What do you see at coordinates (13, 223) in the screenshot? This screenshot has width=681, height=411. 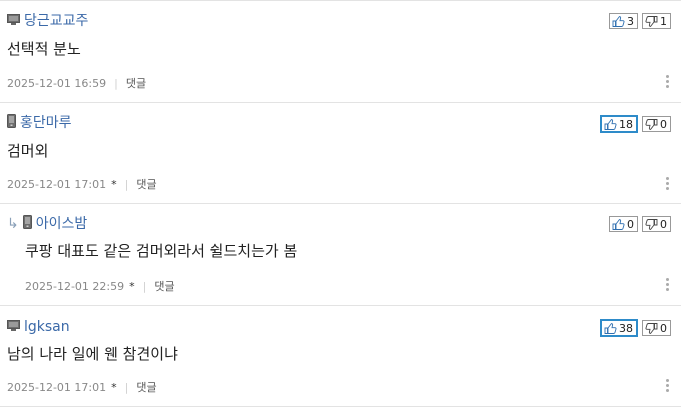 I see `reply-arrow-icon: ↳` at bounding box center [13, 223].